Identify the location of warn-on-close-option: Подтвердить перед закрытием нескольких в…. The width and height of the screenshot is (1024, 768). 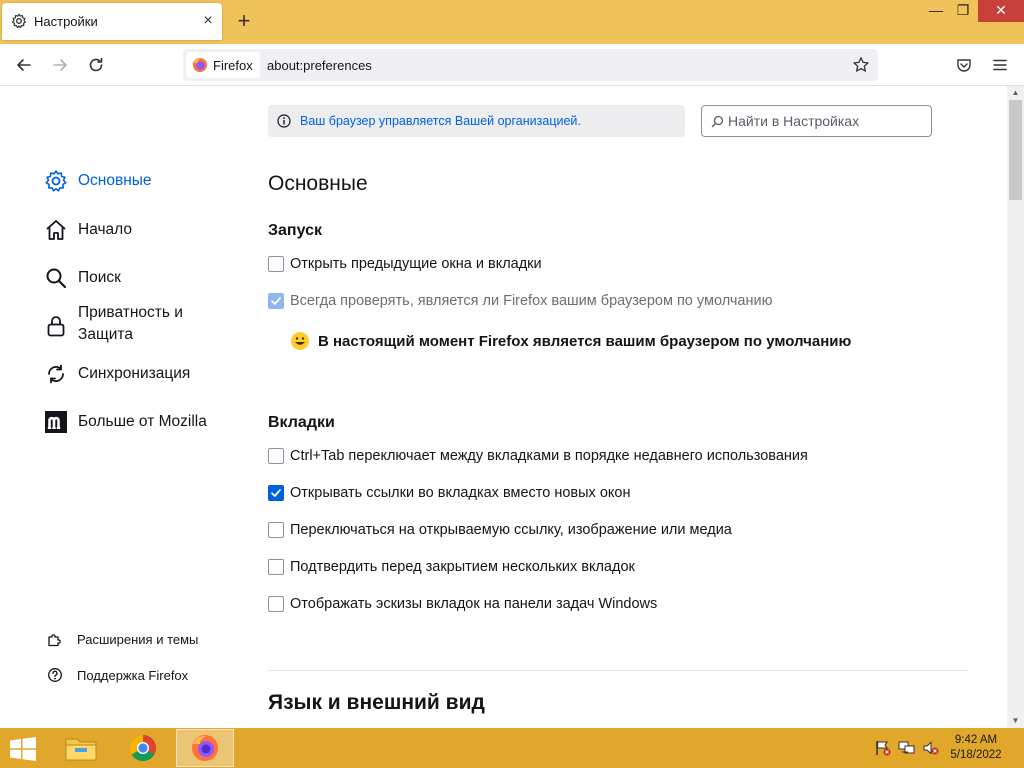
(451, 567).